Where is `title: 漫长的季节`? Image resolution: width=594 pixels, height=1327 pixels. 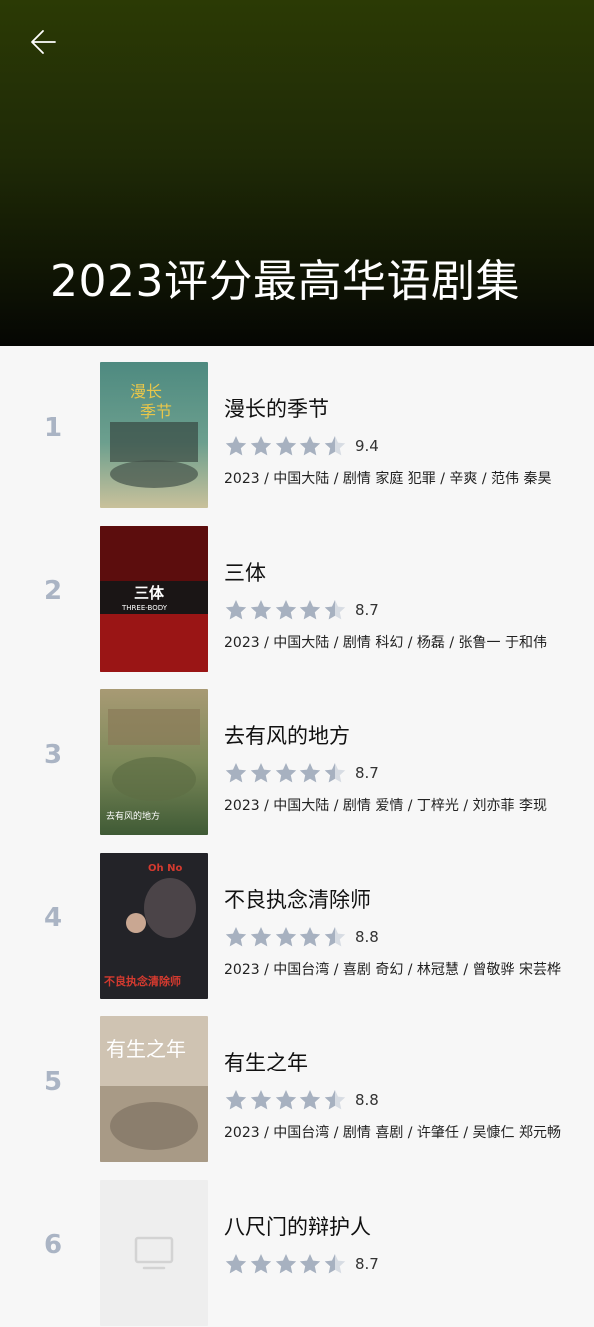
title: 漫长的季节 is located at coordinates (276, 409).